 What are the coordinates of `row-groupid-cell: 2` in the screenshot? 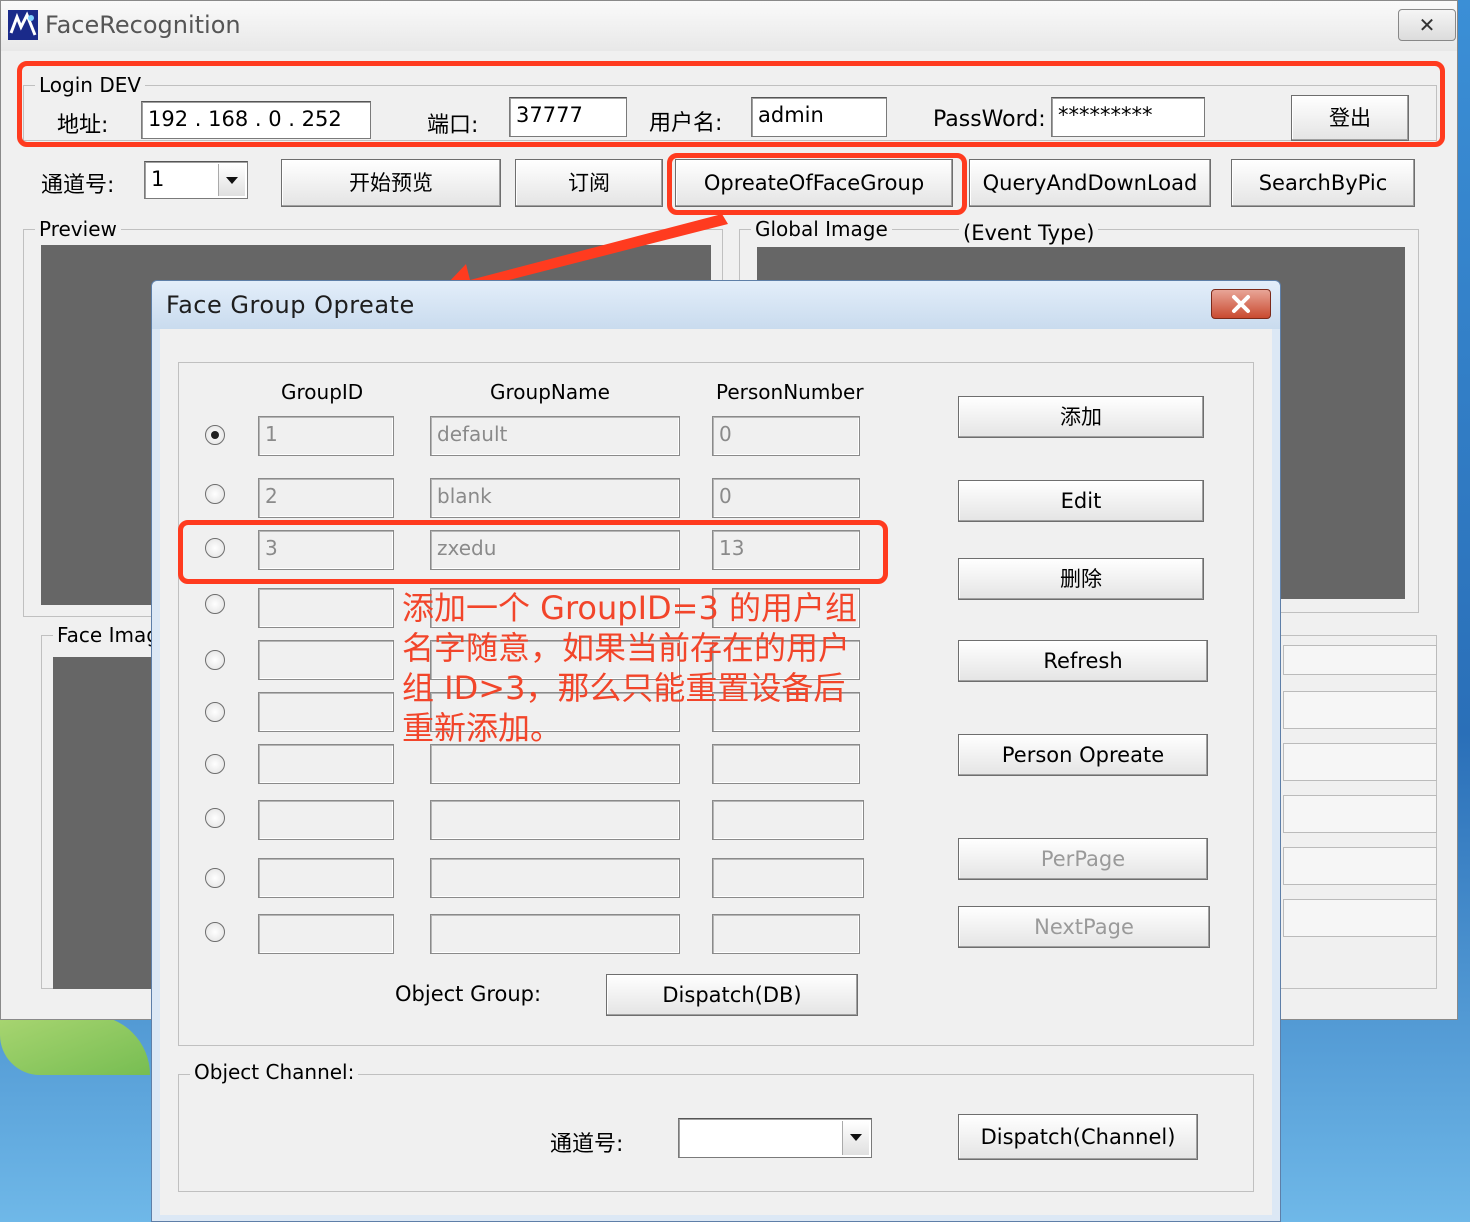 It's located at (326, 498).